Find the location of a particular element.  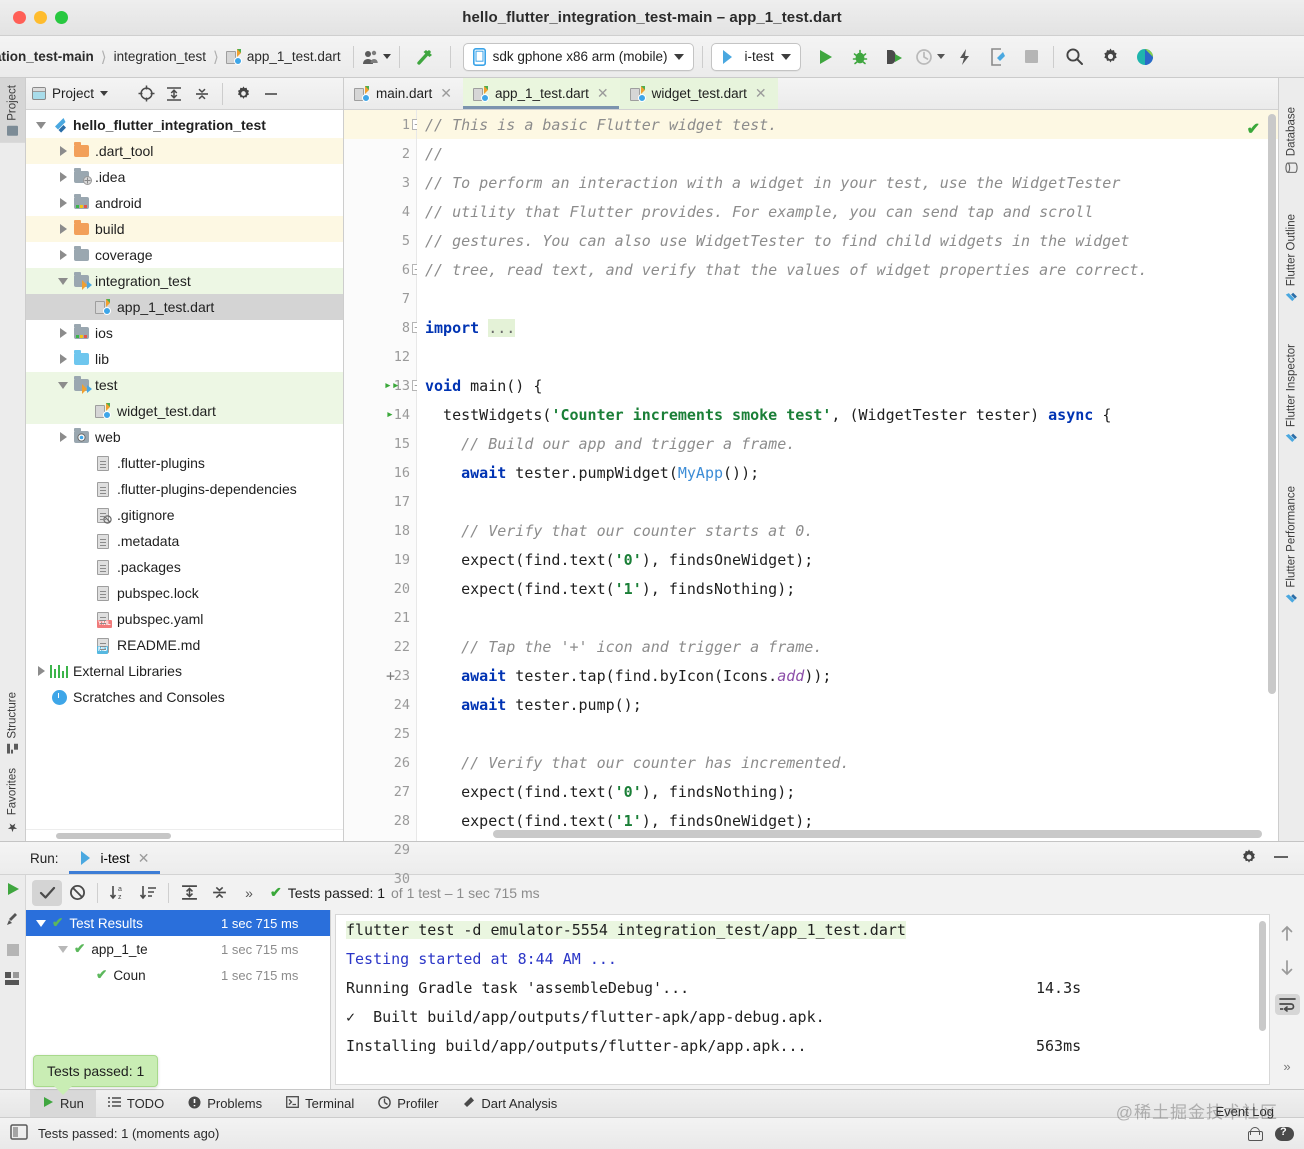

breadcrumb-project: ation_test-main is located at coordinates (49, 56).